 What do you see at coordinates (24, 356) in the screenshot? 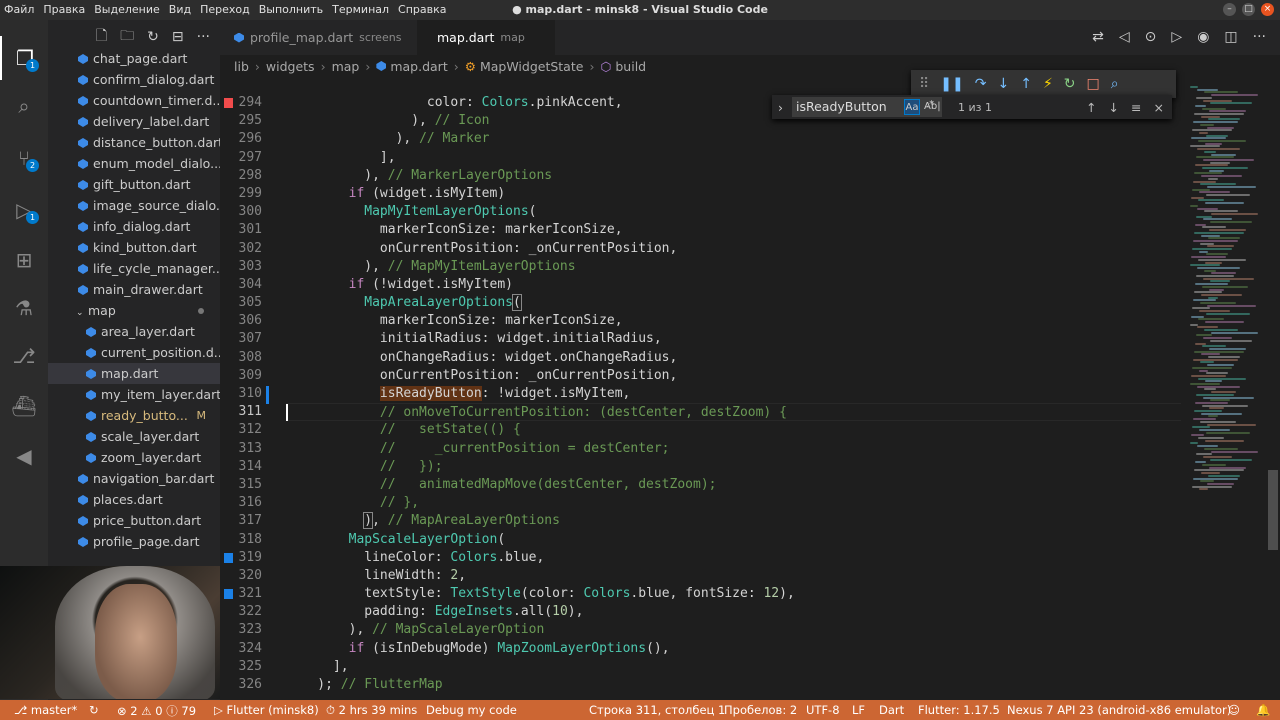
I see `git-graph-icon: ⎇` at bounding box center [24, 356].